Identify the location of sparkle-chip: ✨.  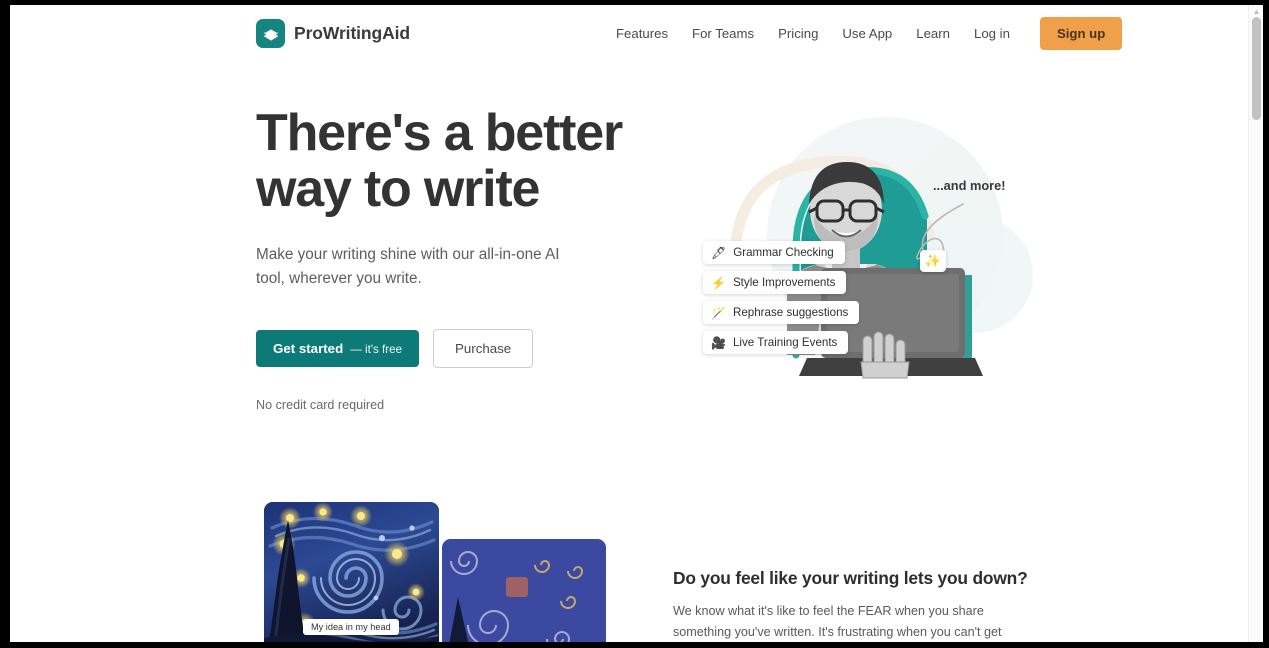
(933, 261).